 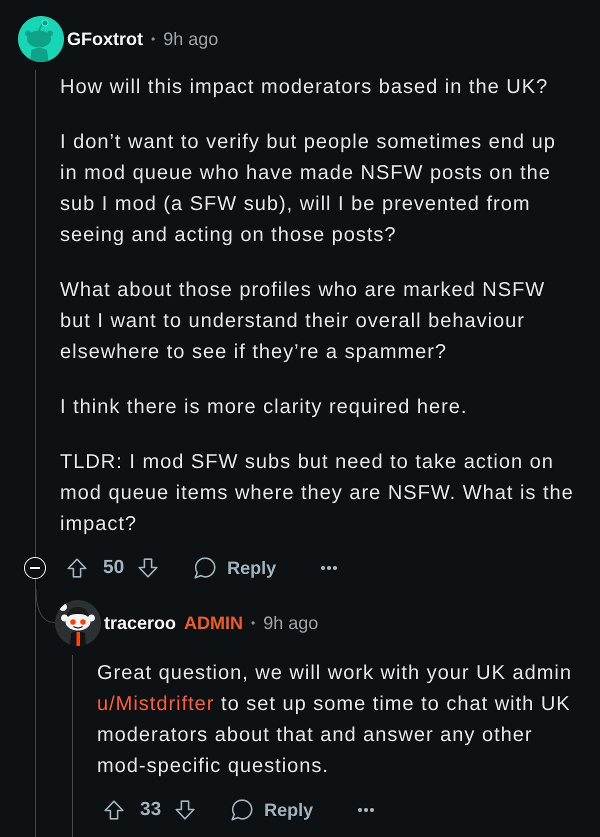 I want to click on comment-text: How will this impact moderators based in the UK?, so click(x=305, y=87).